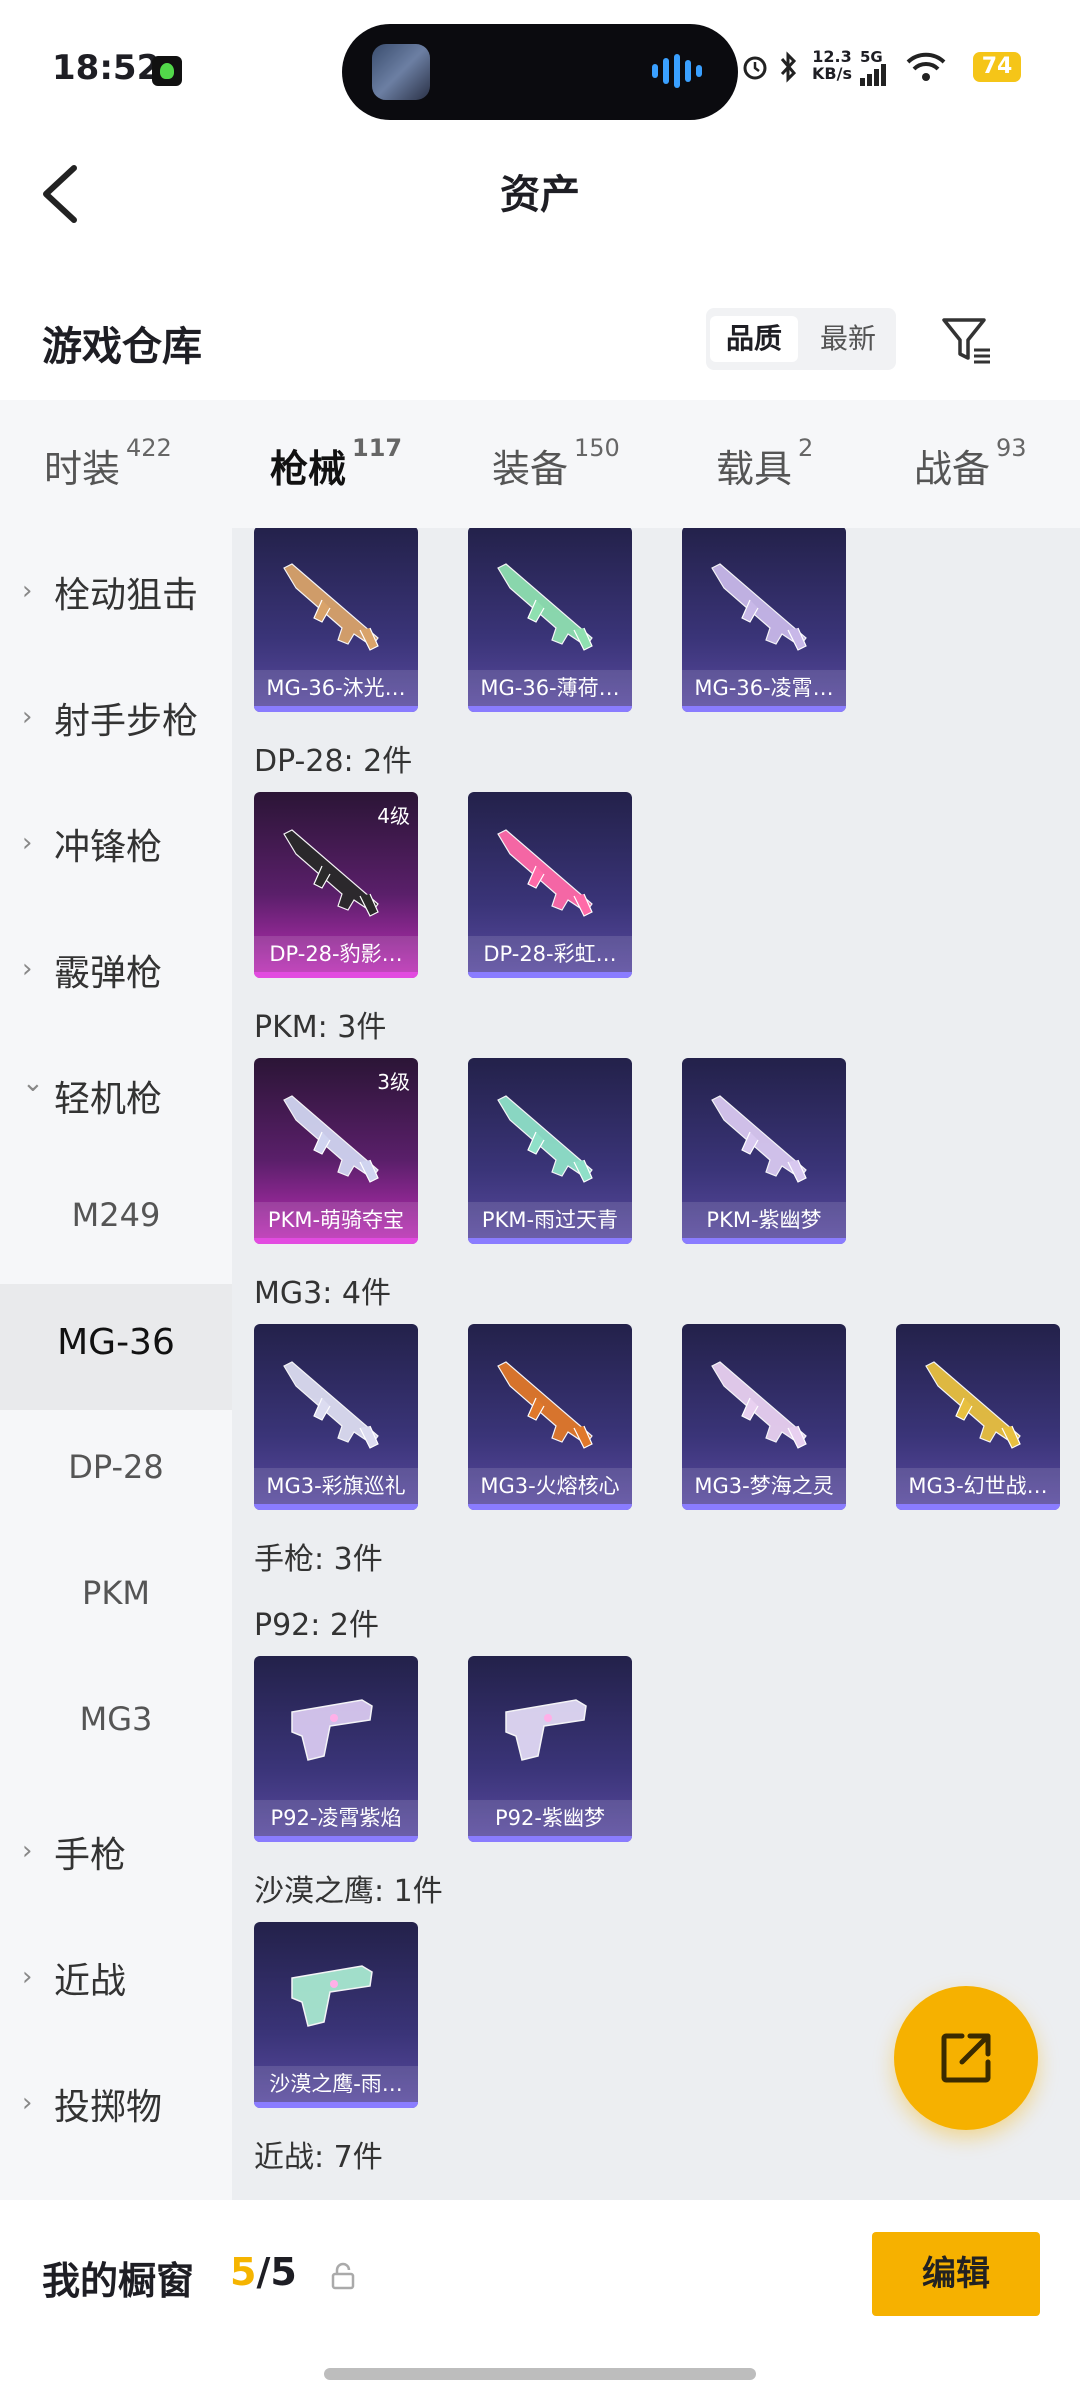 The image size is (1080, 2400). Describe the element at coordinates (764, 463) in the screenshot. I see `tab-vehicles: 载具 2` at that location.